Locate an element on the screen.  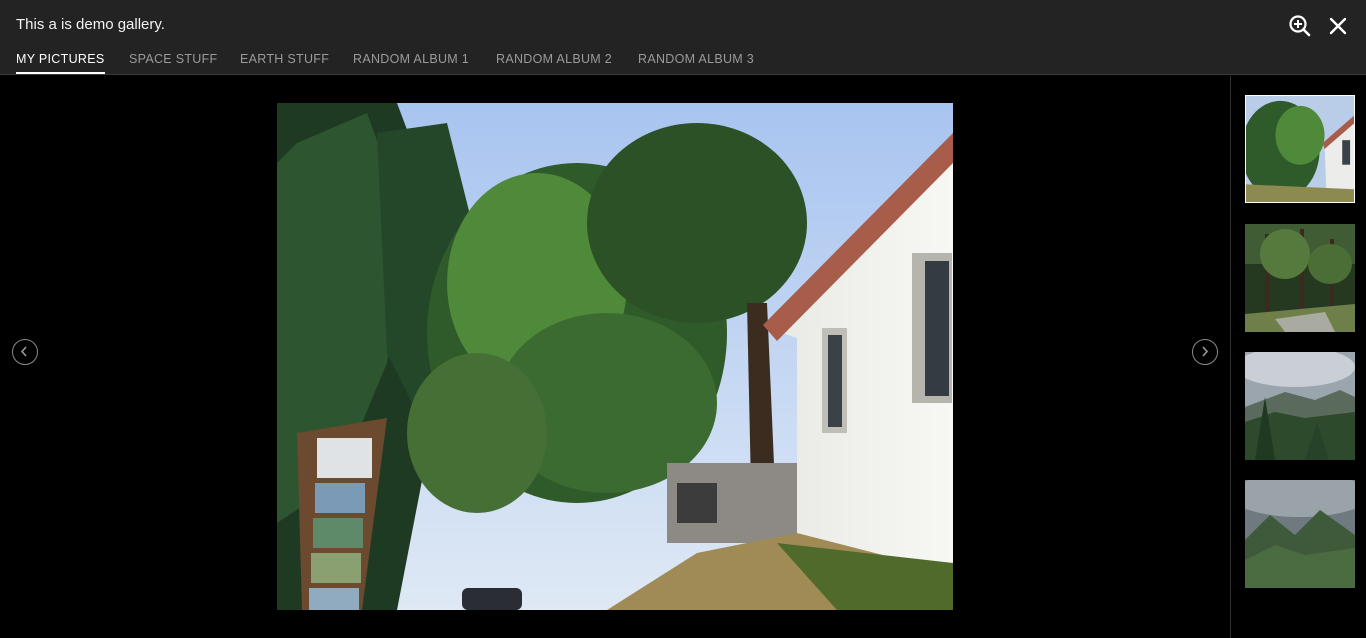
thumbnail-green-mountains is located at coordinates (1300, 534).